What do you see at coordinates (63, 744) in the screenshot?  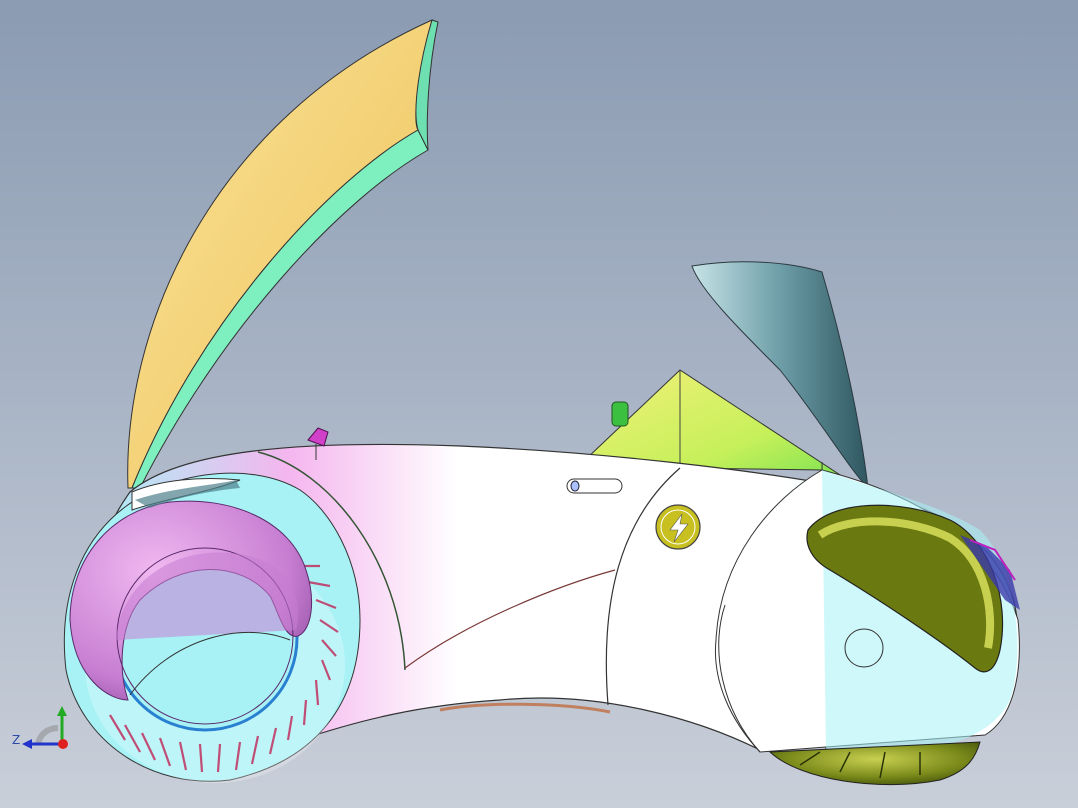 I see `x-axis-dot` at bounding box center [63, 744].